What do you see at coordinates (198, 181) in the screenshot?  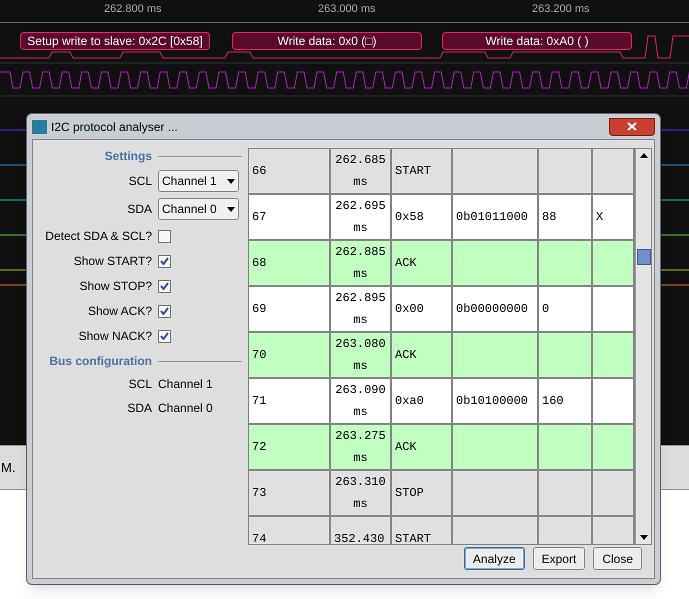 I see `channel-dropdown: Channel 1` at bounding box center [198, 181].